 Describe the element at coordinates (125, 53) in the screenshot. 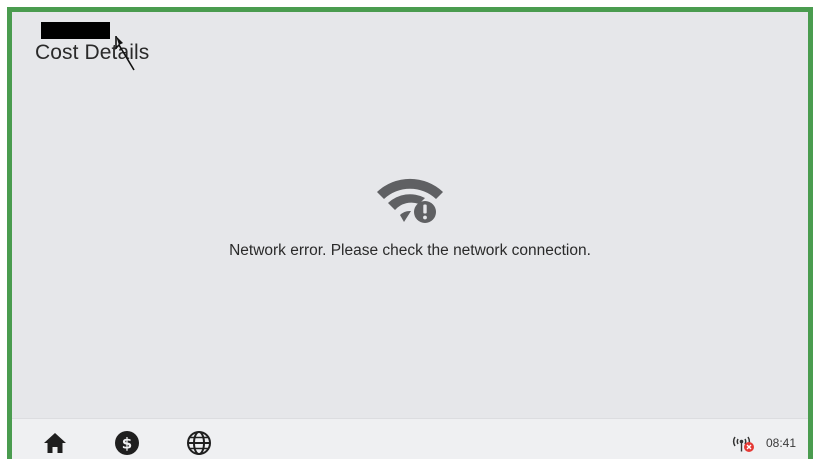

I see `mouse-cursor-icon` at that location.